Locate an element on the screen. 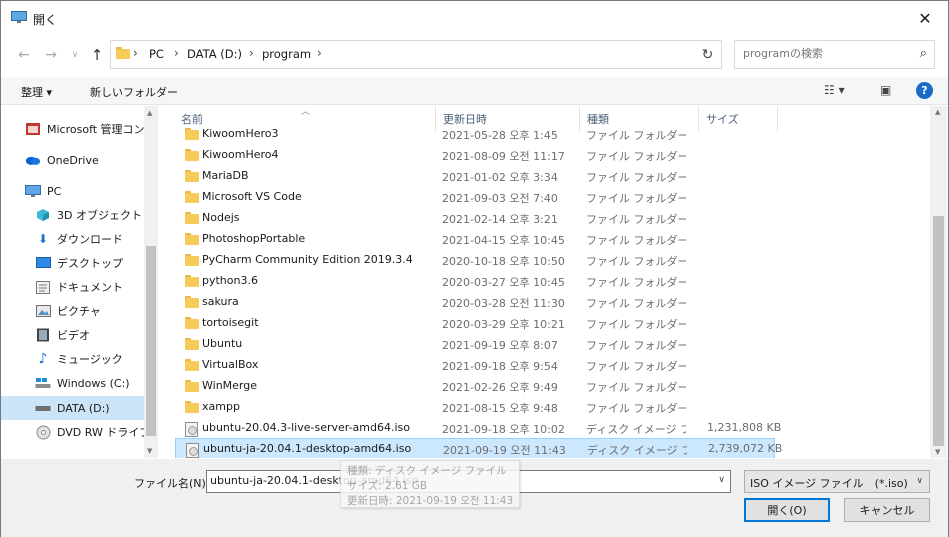 The width and height of the screenshot is (949, 537). file-type: ファイル フォルダー is located at coordinates (636, 387).